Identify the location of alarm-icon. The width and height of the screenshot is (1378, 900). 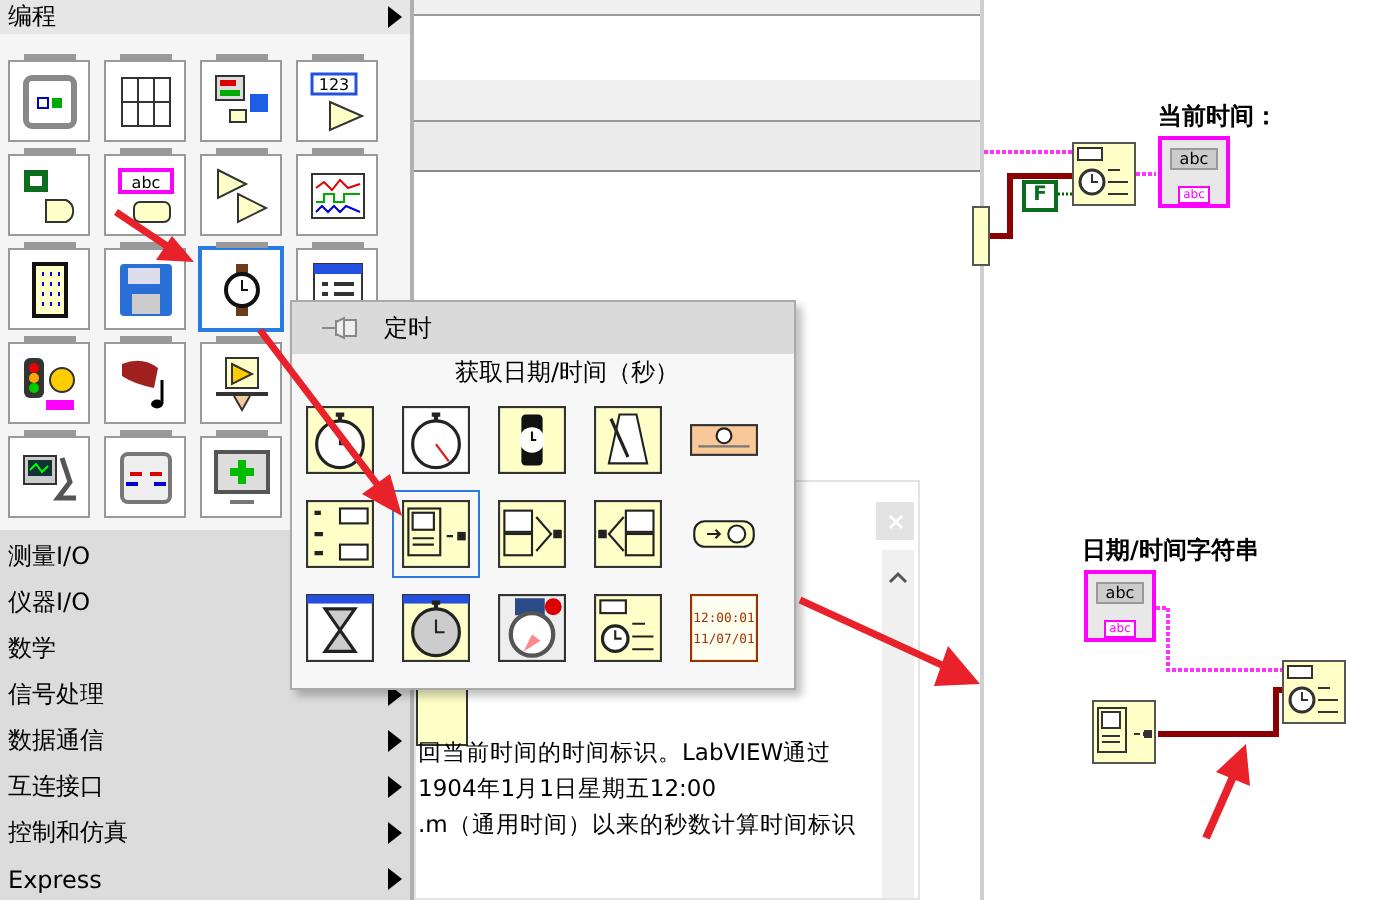
(532, 628).